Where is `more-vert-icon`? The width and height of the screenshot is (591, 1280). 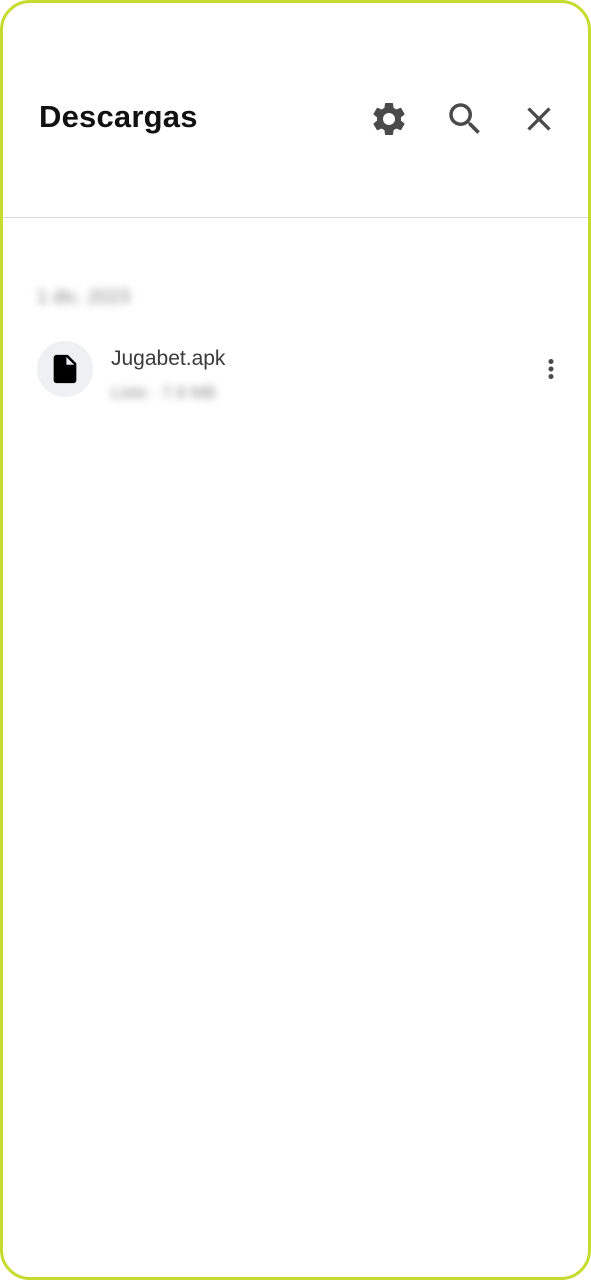
more-vert-icon is located at coordinates (551, 369).